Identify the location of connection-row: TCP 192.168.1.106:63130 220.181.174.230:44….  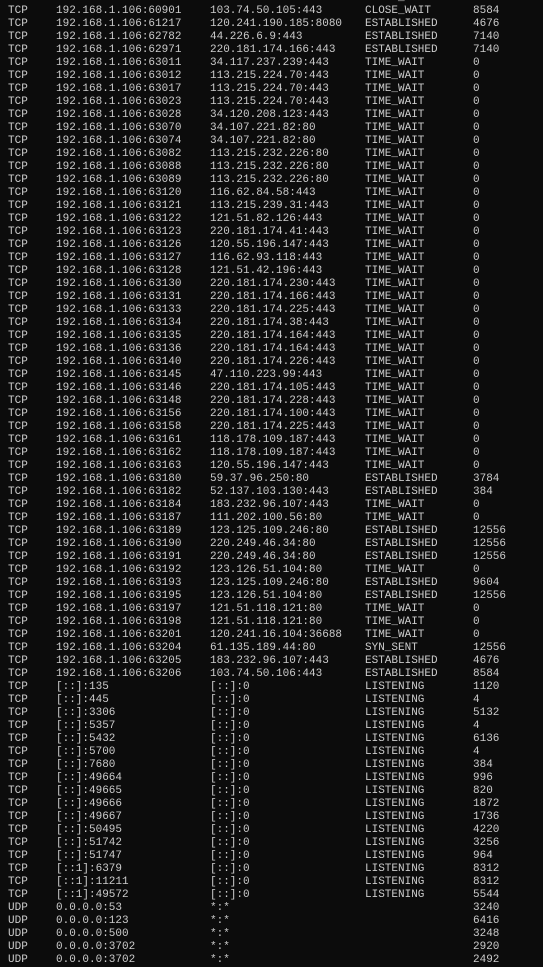
(271, 284).